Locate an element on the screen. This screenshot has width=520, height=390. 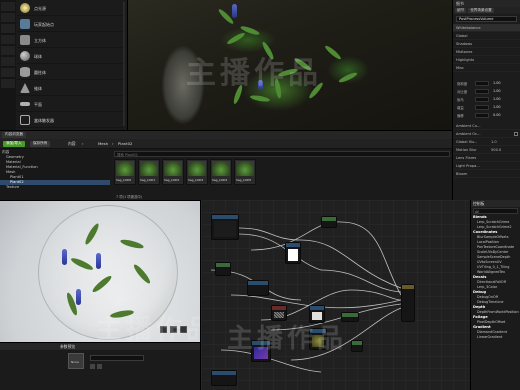
result-node is located at coordinates (408, 303).